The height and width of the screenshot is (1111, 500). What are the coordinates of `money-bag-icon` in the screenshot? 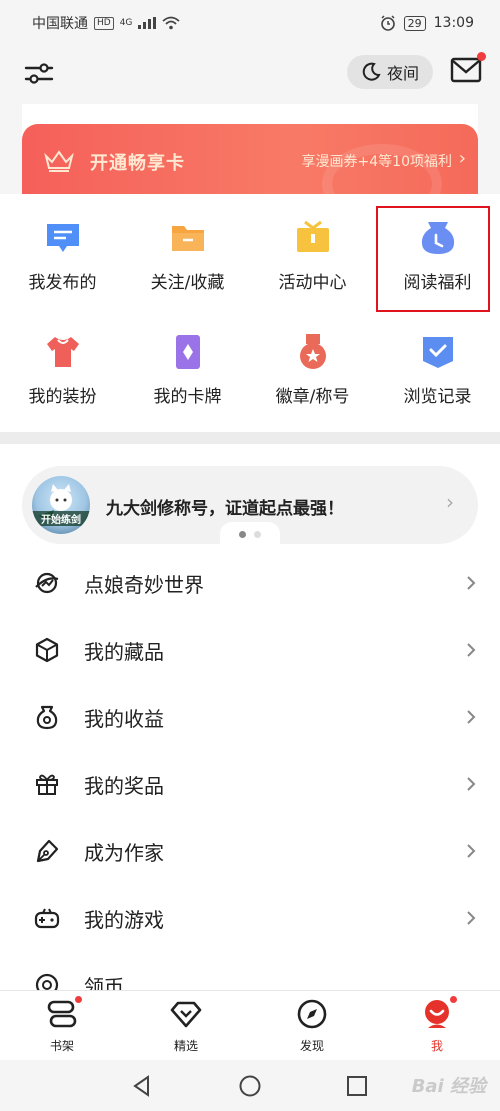 It's located at (47, 717).